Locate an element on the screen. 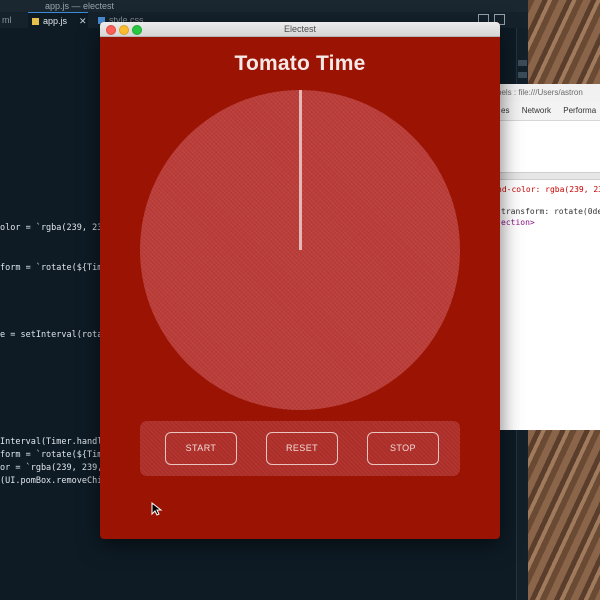 This screenshot has height=600, width=600. js-file-icon is located at coordinates (35, 22).